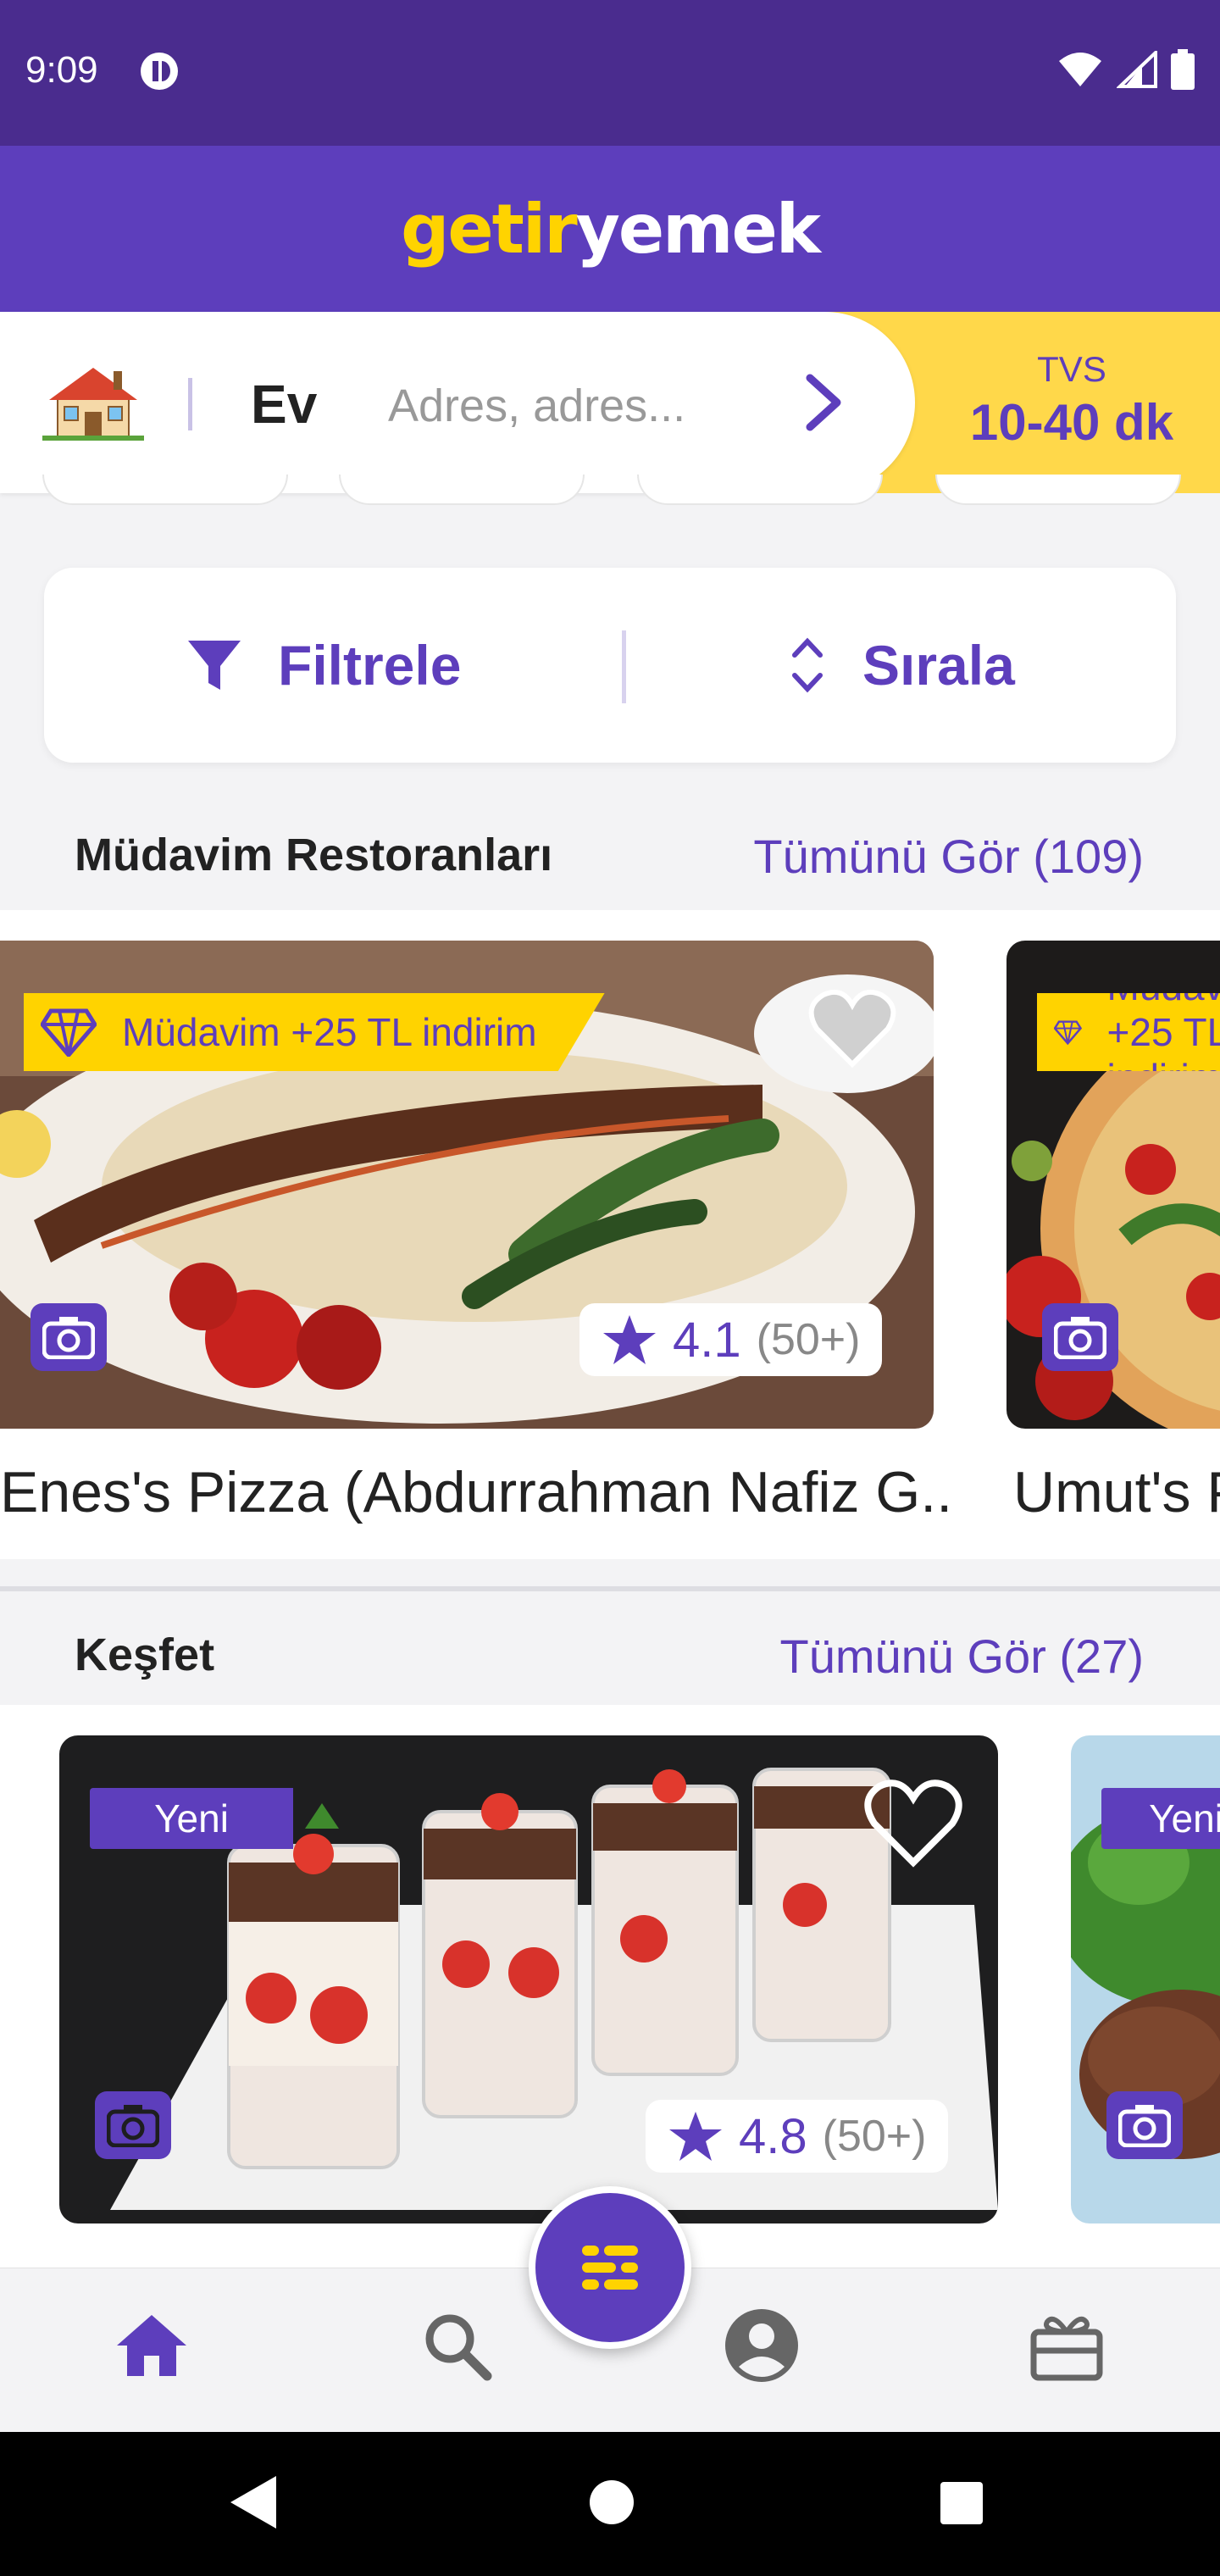 Image resolution: width=1220 pixels, height=2576 pixels. Describe the element at coordinates (960, 2502) in the screenshot. I see `recents-icon` at that location.